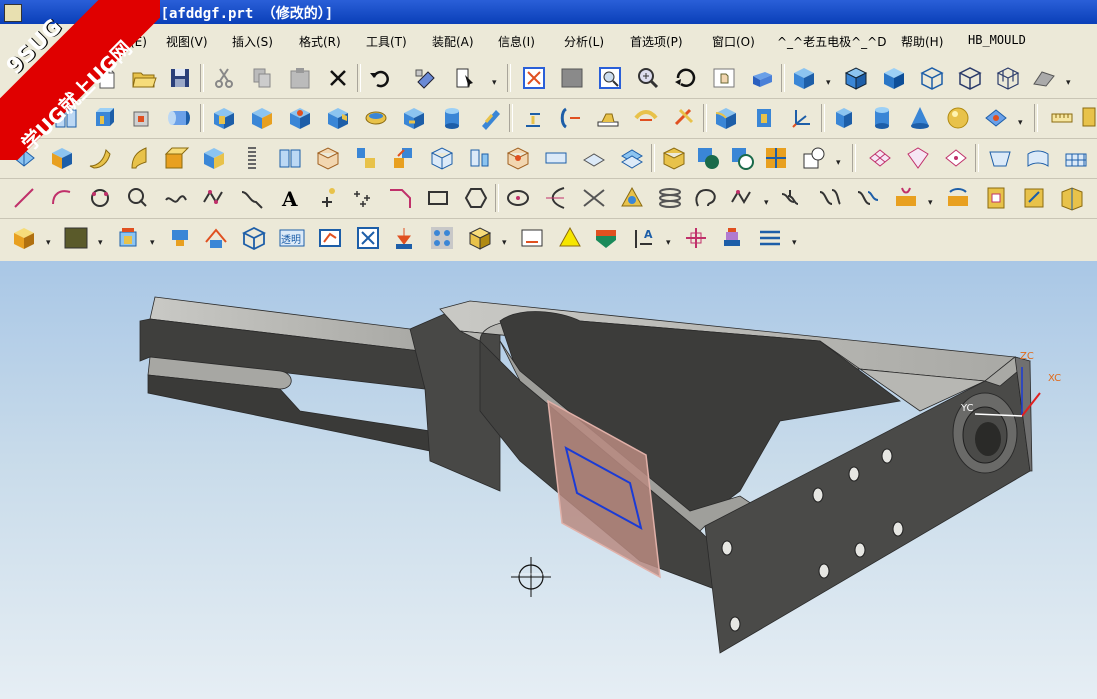 Image resolution: width=1097 pixels, height=699 pixels. What do you see at coordinates (104, 118) in the screenshot?
I see `extrude-tool-button` at bounding box center [104, 118].